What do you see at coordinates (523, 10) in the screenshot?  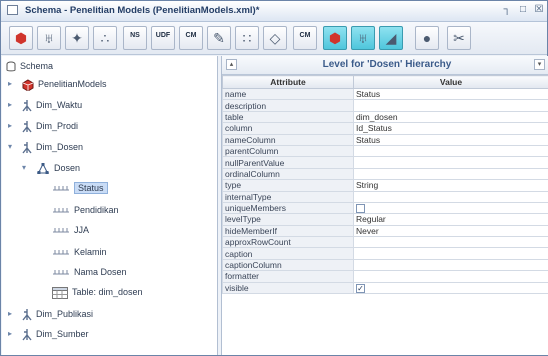 I see `maximize-icon: □` at bounding box center [523, 10].